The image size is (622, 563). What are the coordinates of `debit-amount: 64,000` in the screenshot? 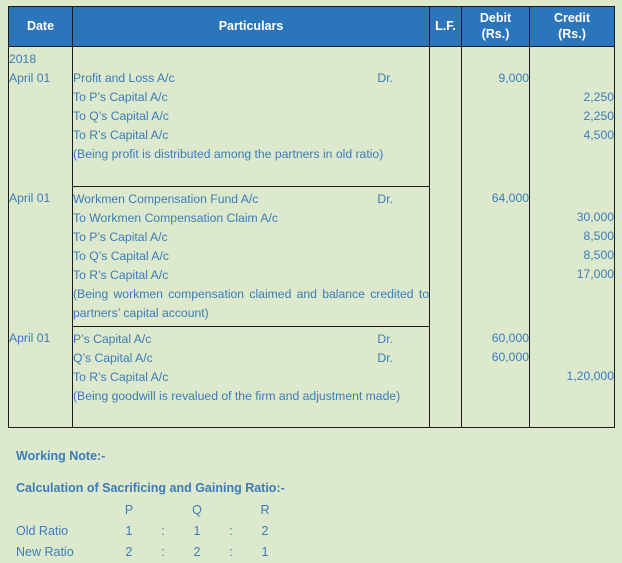 It's located at (510, 198).